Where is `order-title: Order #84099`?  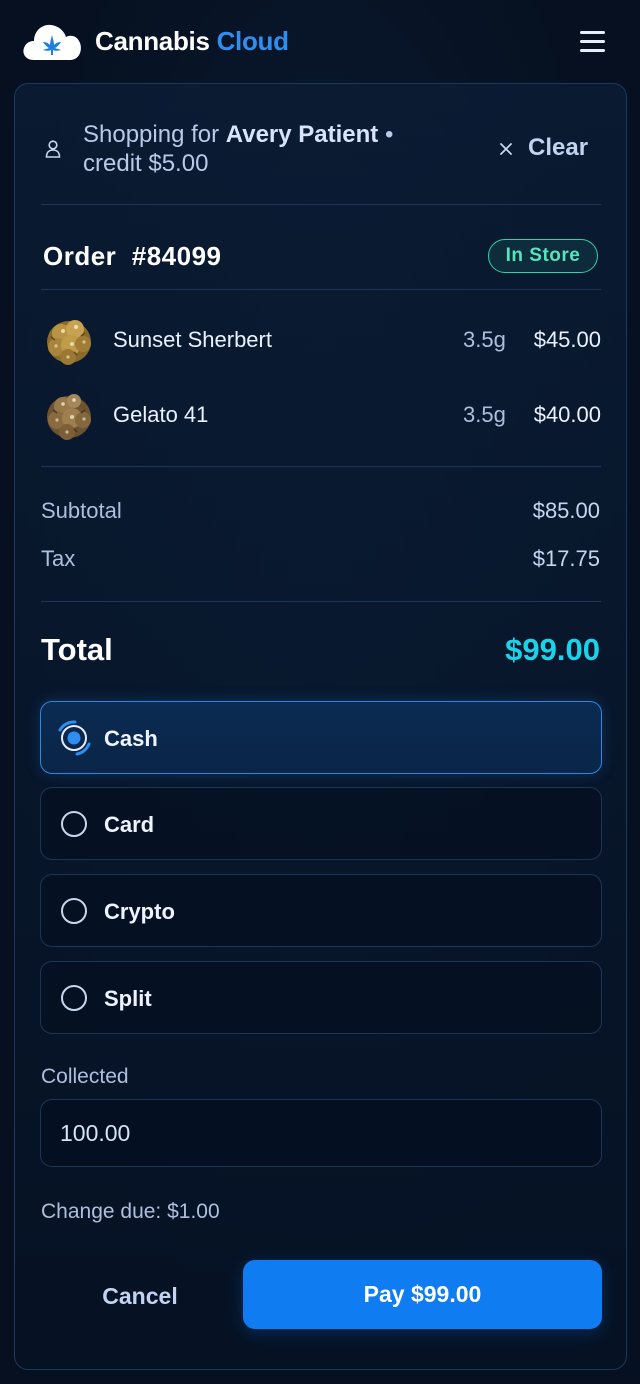
order-title: Order #84099 is located at coordinates (132, 256).